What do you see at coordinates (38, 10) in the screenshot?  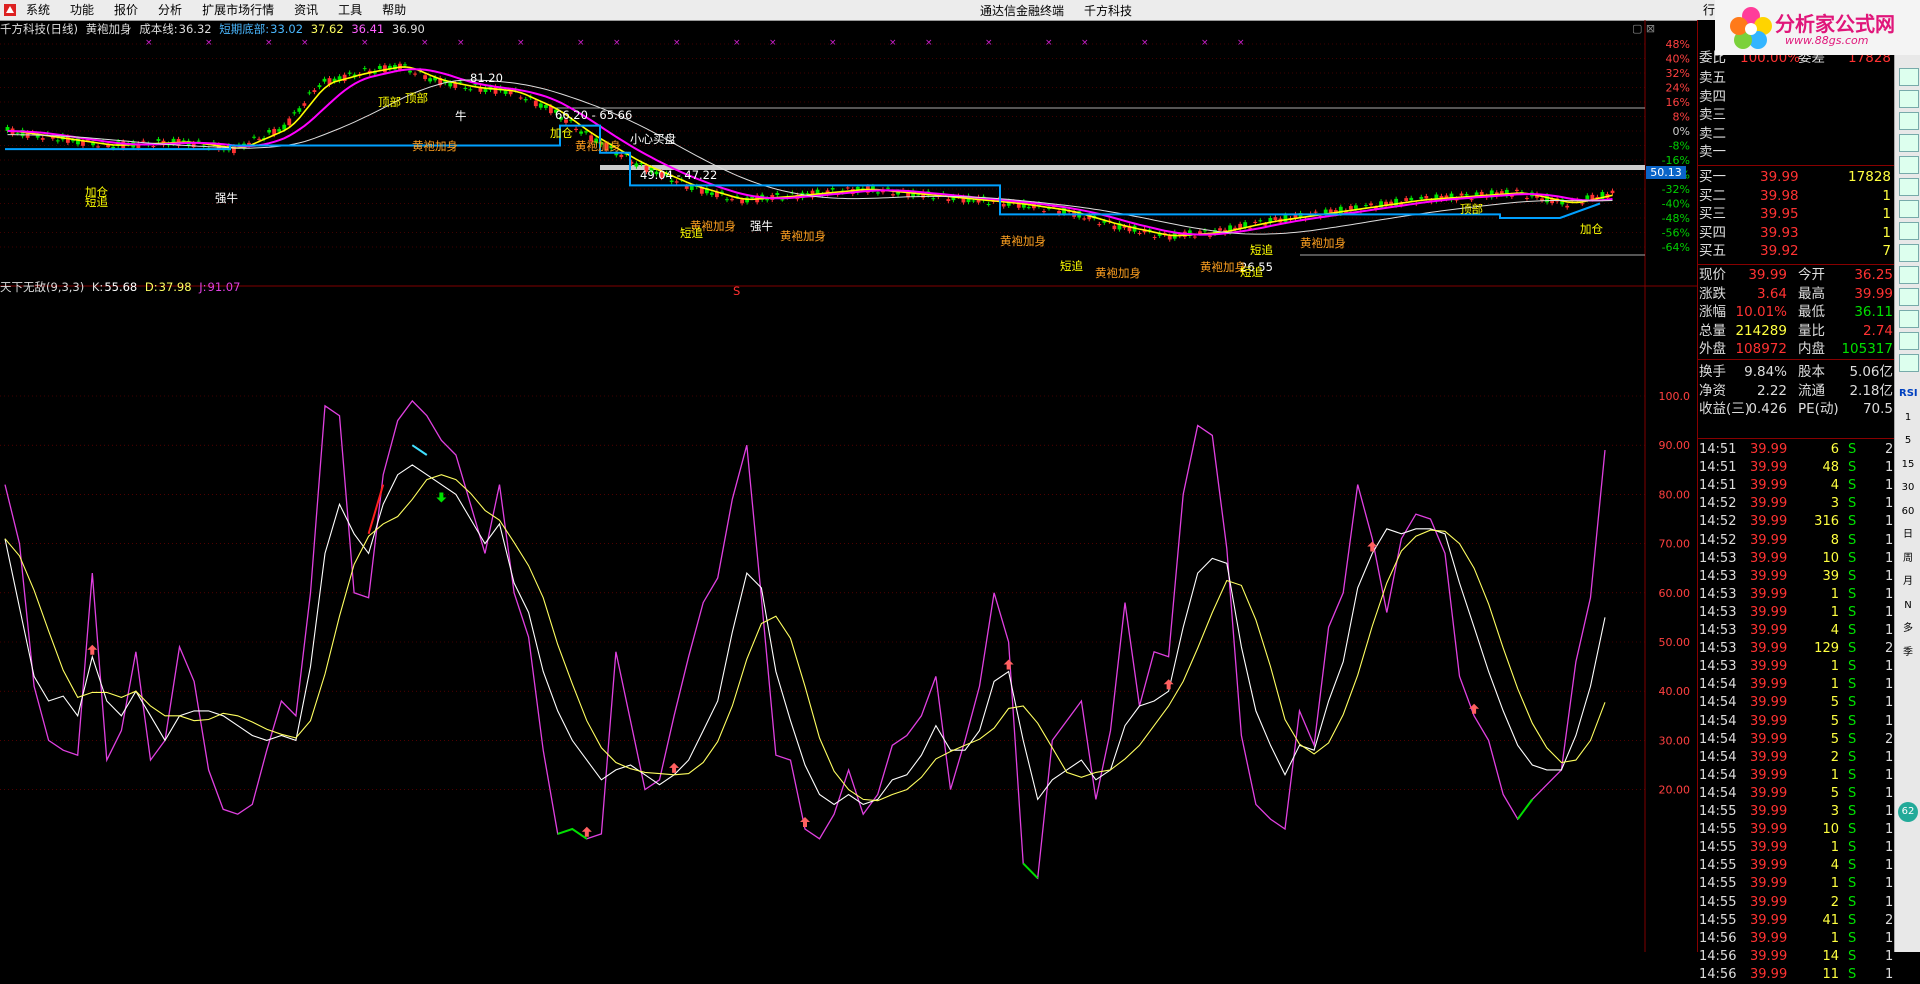 I see `menu-item-0: 系统` at bounding box center [38, 10].